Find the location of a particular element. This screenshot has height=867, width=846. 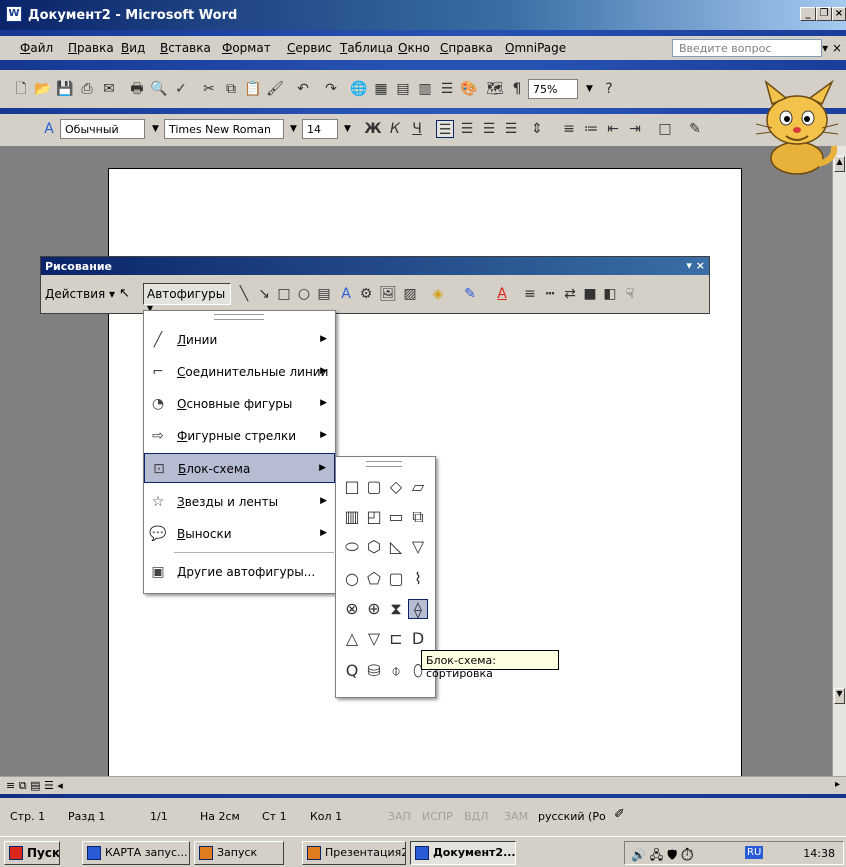

increase-indent-icon: ⇥ is located at coordinates (635, 129).